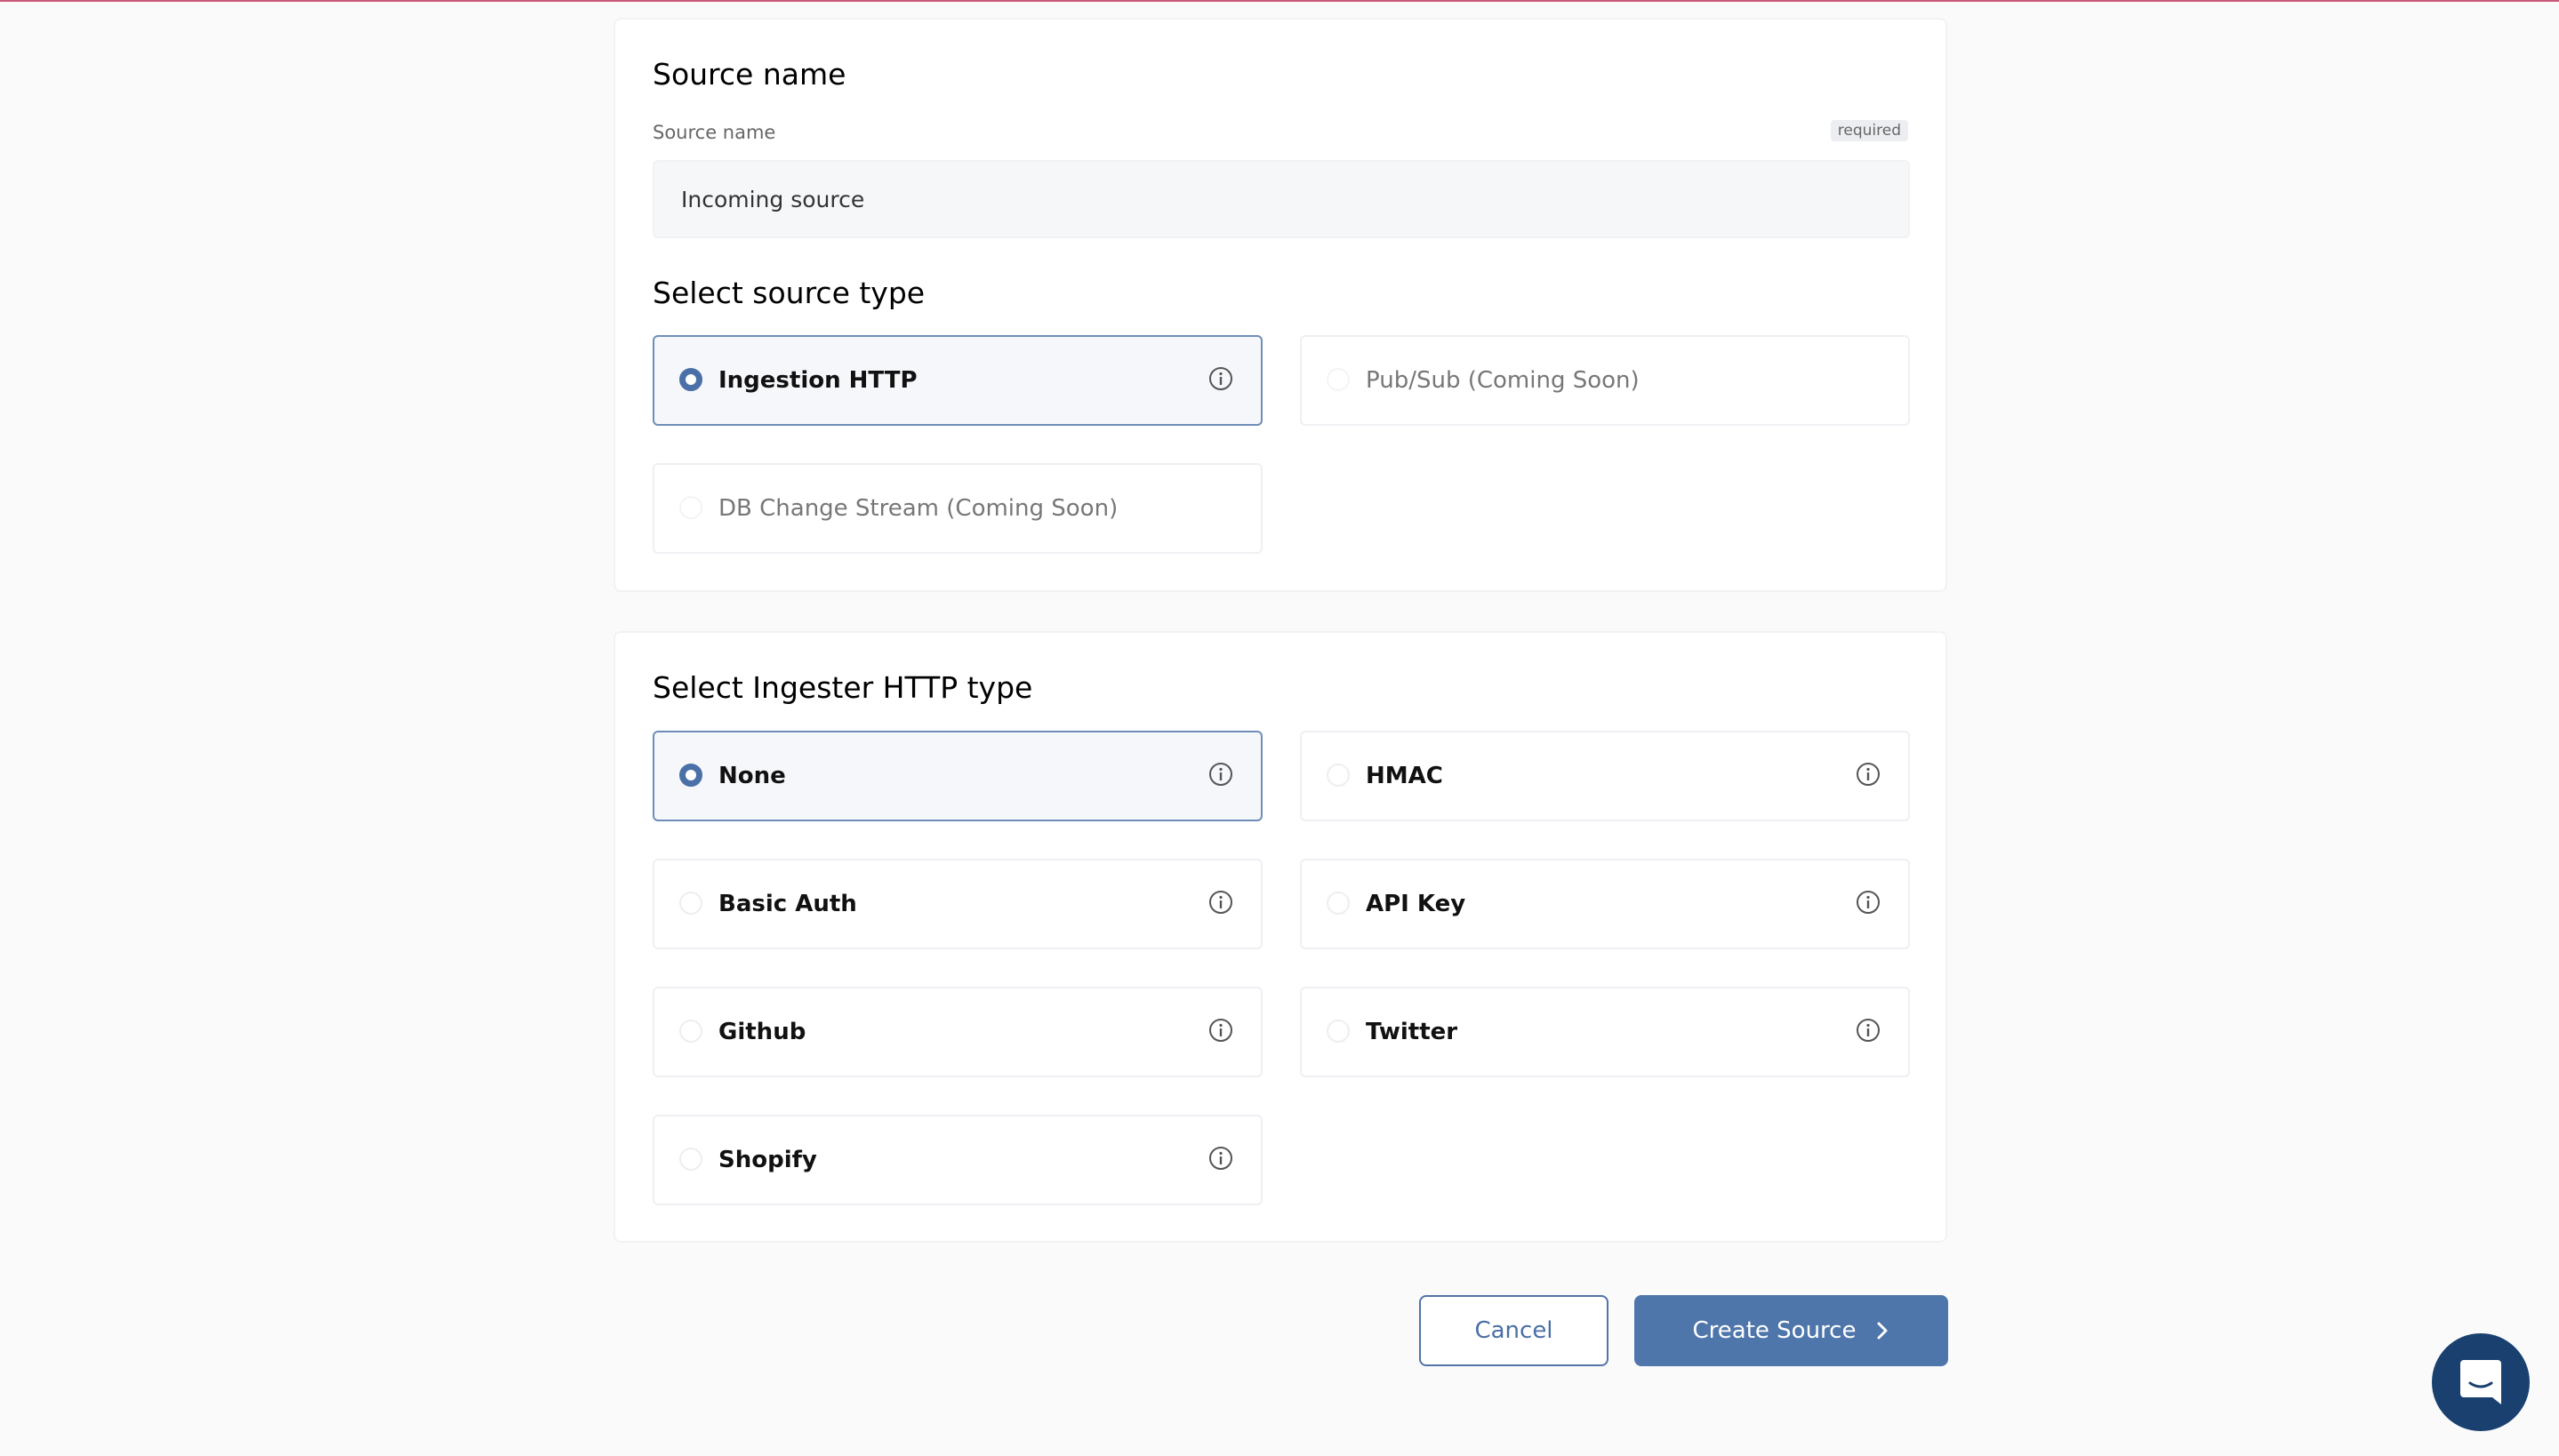 Image resolution: width=2559 pixels, height=1456 pixels. I want to click on source-name-heading: Source name, so click(749, 74).